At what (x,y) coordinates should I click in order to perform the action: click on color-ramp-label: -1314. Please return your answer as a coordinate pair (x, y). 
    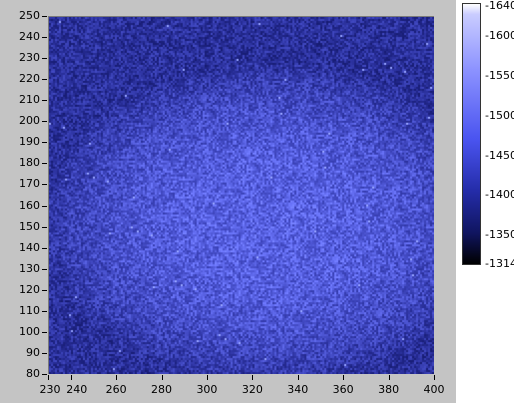
    Looking at the image, I should click on (499, 263).